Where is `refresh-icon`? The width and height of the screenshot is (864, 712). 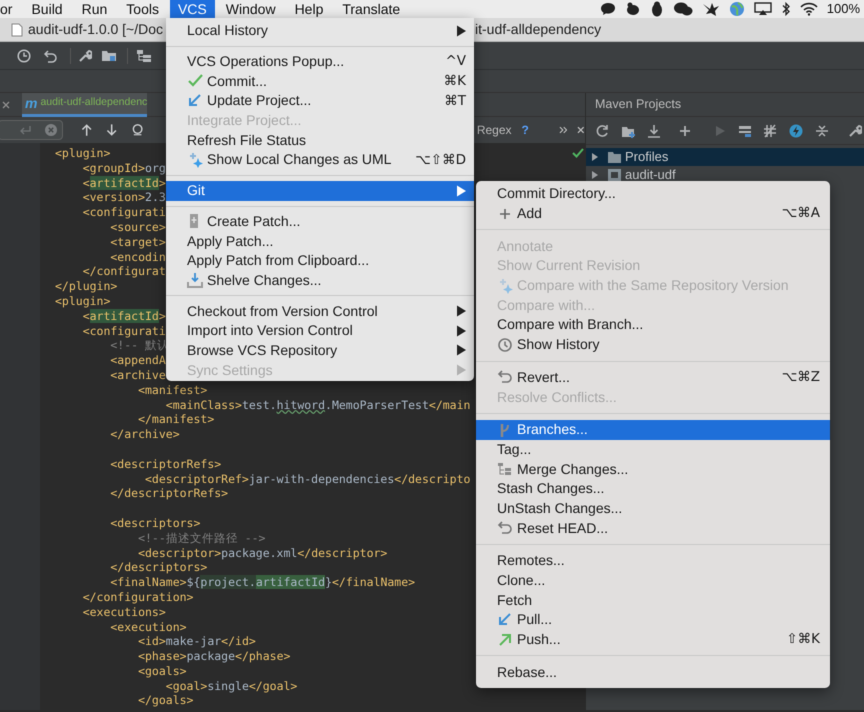 refresh-icon is located at coordinates (602, 131).